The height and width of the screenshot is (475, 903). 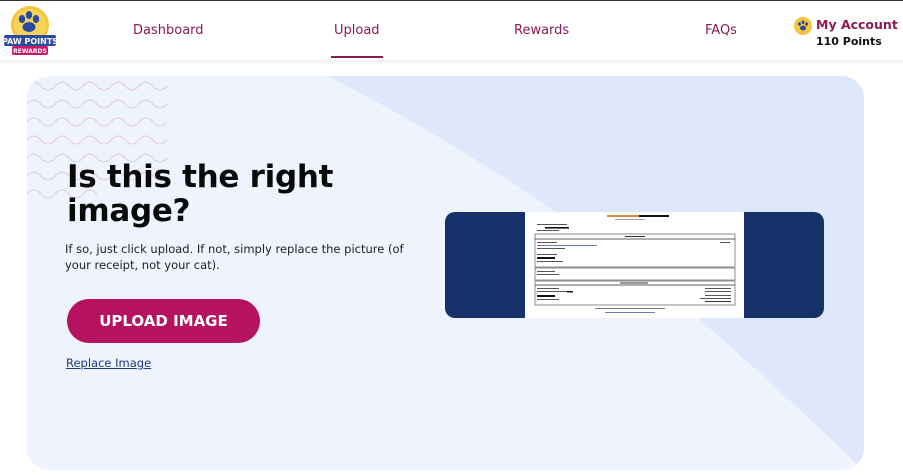 I want to click on brand-line2: REWARDS, so click(x=30, y=51).